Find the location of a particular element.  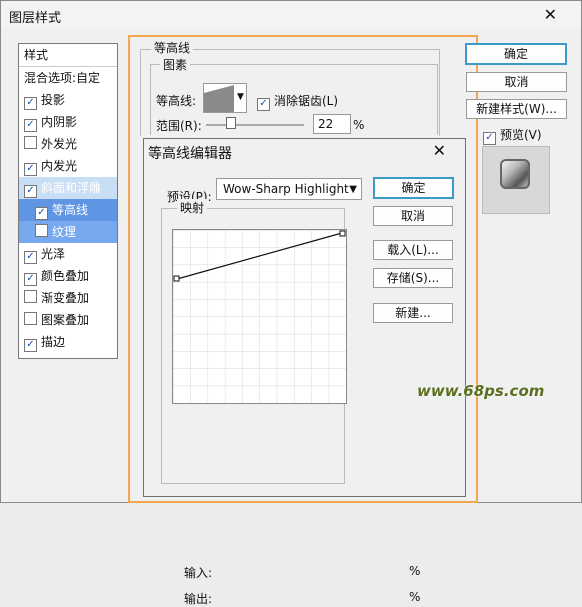

dialog-close-button: ✕ is located at coordinates (439, 150).